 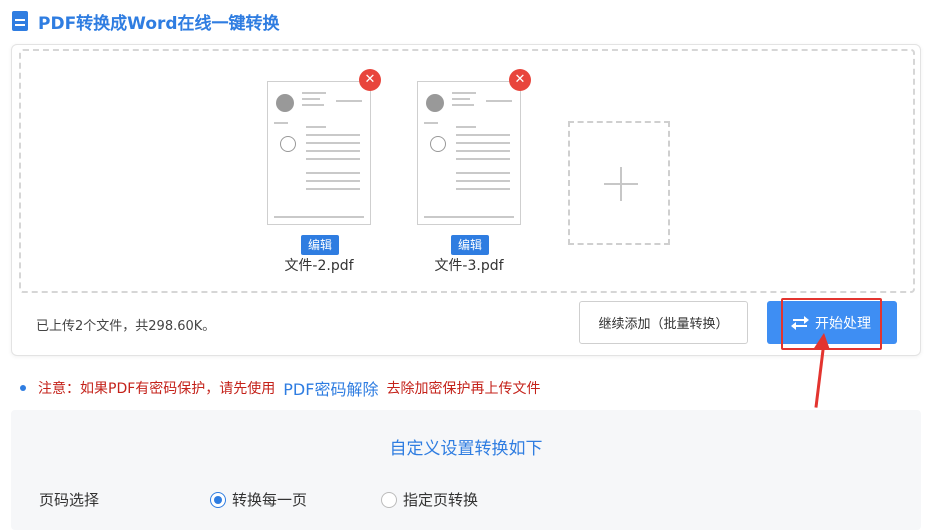 What do you see at coordinates (466, 449) in the screenshot?
I see `settings-title: 自定义设置转换如下` at bounding box center [466, 449].